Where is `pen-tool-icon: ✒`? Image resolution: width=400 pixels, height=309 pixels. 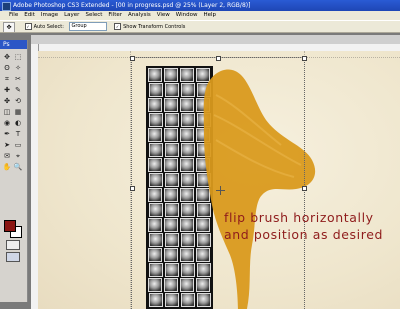 pen-tool-icon: ✒ is located at coordinates (7, 134).